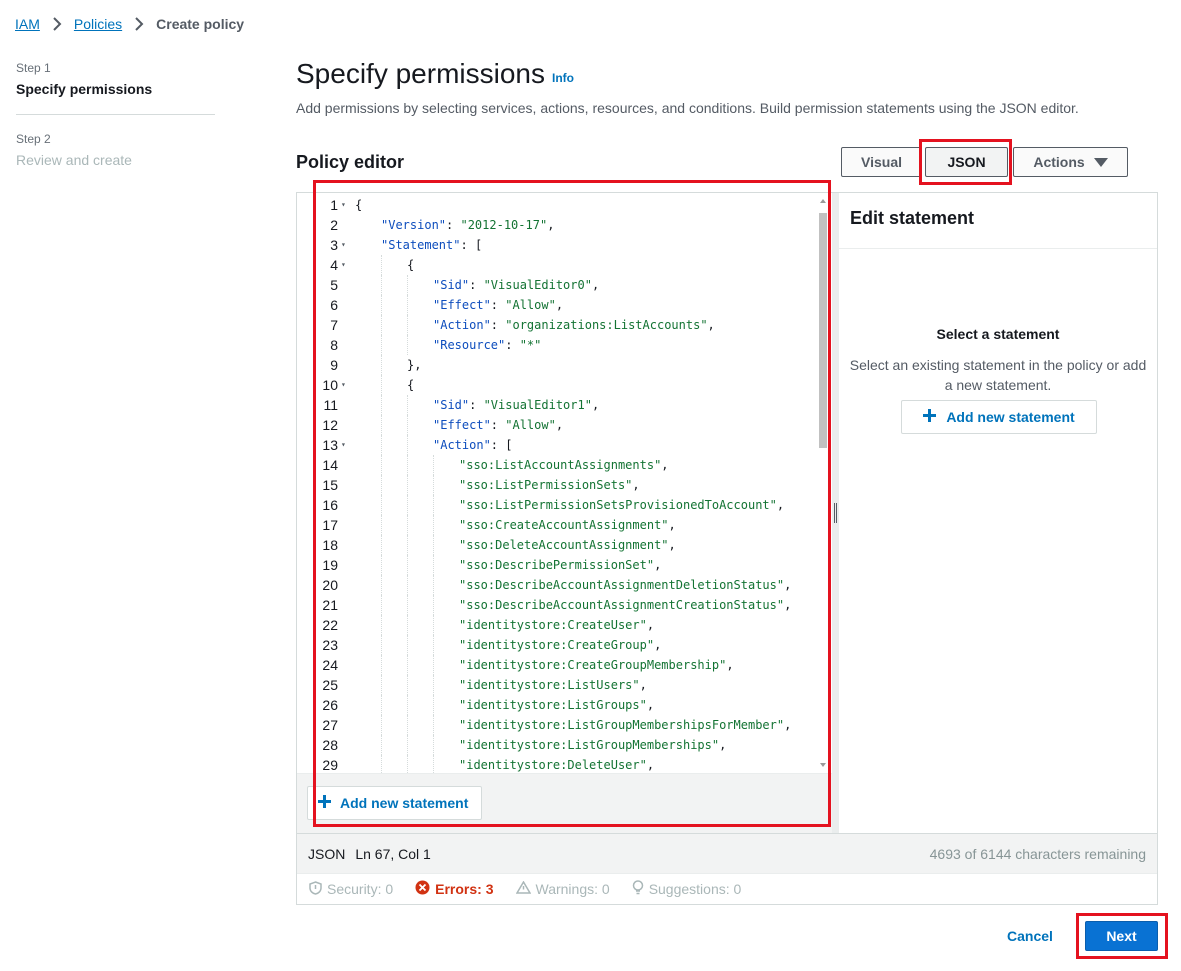  Describe the element at coordinates (881, 162) in the screenshot. I see `visual-mode-button: Visual` at that location.